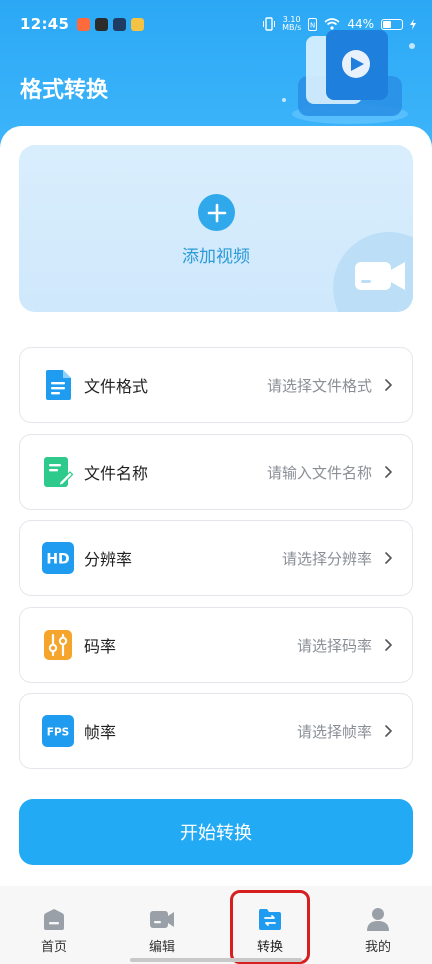  Describe the element at coordinates (54, 919) in the screenshot. I see `home-icon` at that location.